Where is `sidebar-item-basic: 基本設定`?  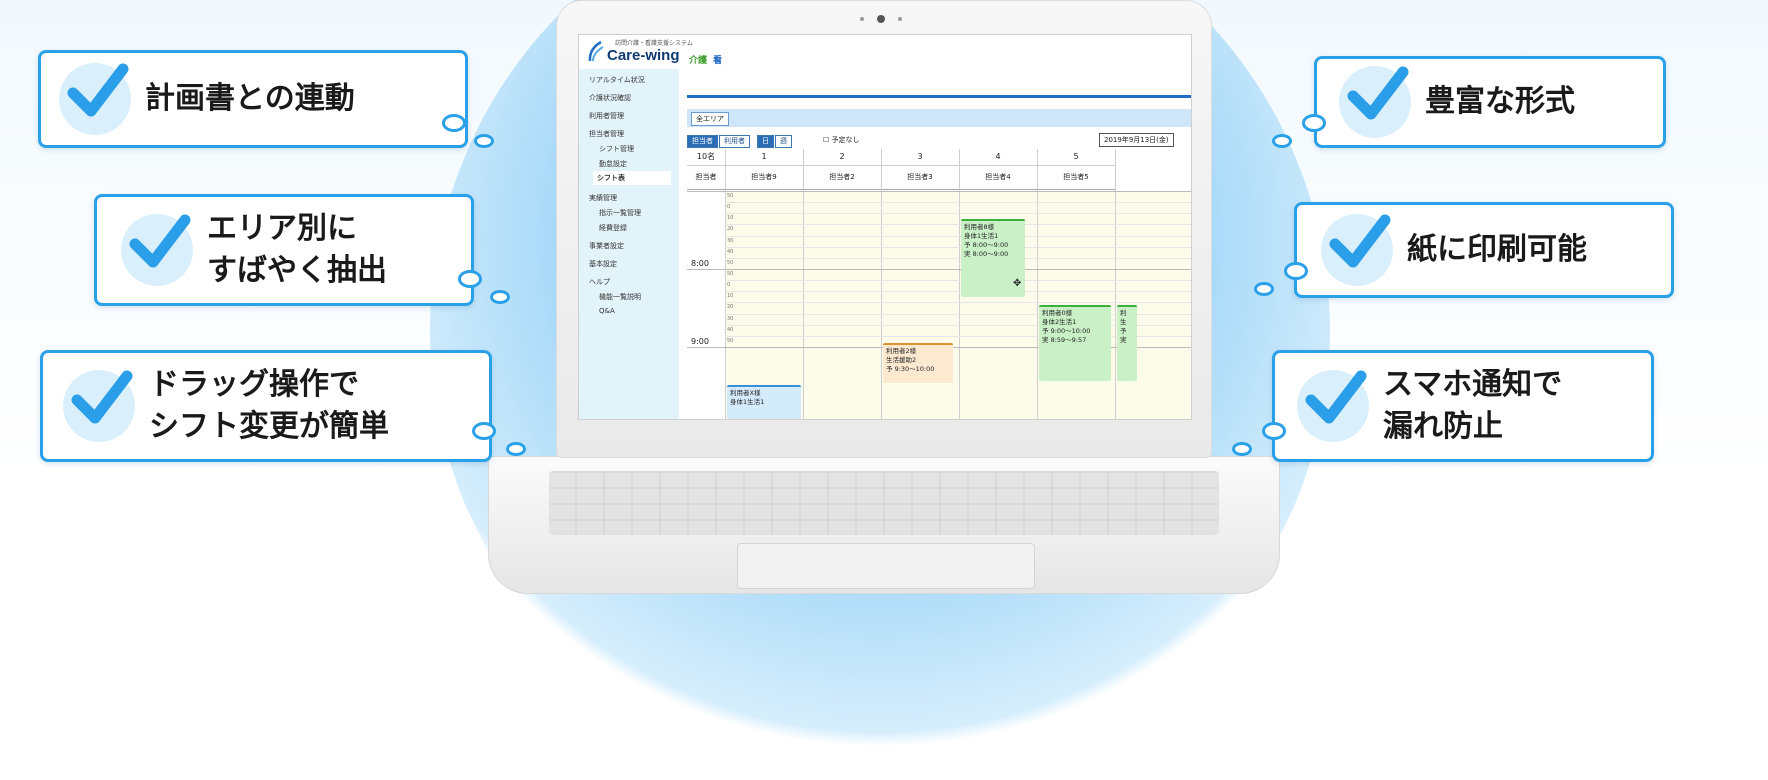
sidebar-item-basic: 基本設定 is located at coordinates (603, 264).